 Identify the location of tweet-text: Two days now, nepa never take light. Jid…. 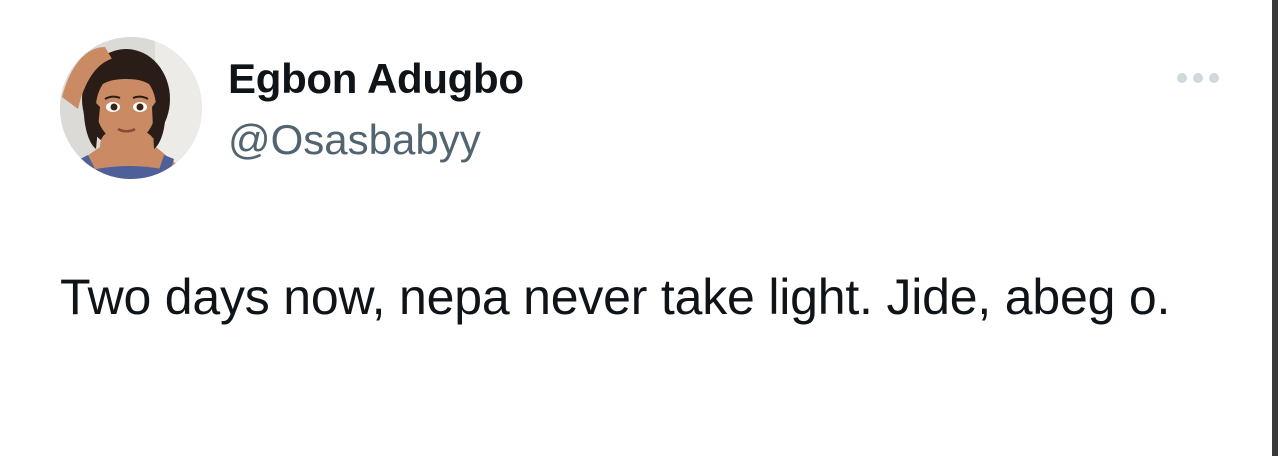
(615, 297).